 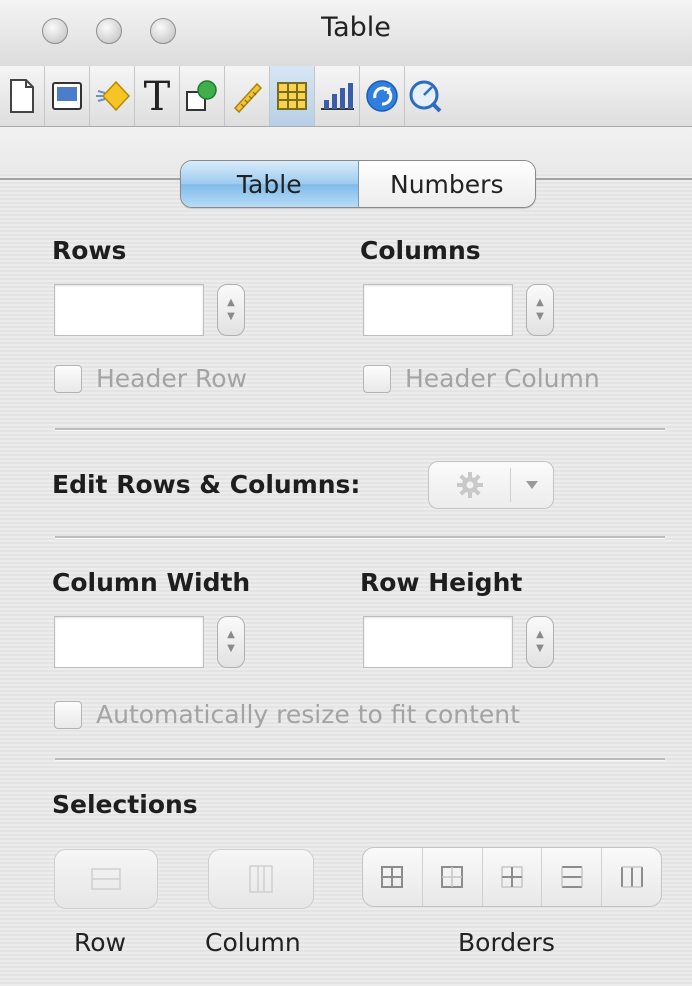 I want to click on border-all-button, so click(x=393, y=877).